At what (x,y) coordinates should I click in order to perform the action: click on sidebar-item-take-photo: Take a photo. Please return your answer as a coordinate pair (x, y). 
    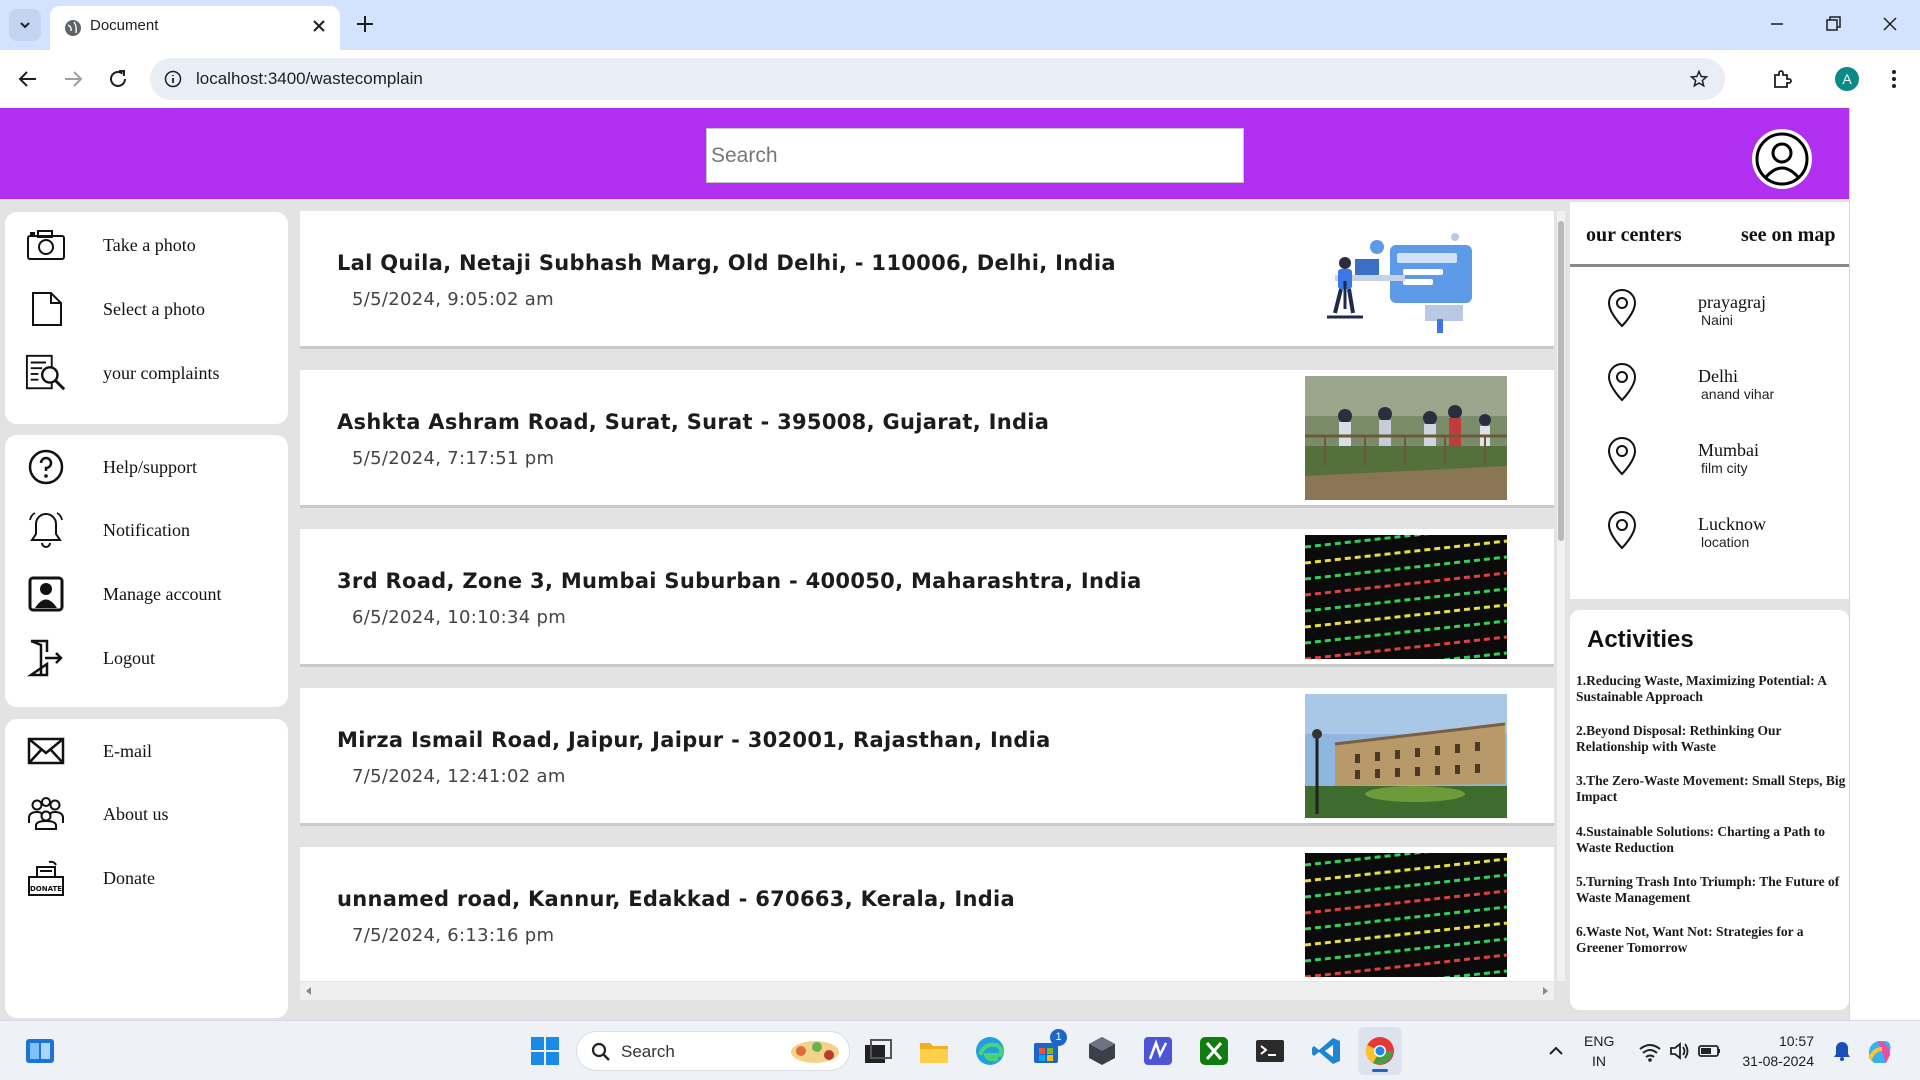
    Looking at the image, I should click on (155, 245).